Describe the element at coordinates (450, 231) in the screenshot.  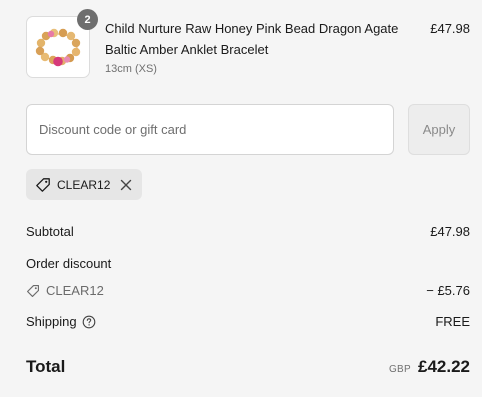
I see `subtotal-value: £47.98` at that location.